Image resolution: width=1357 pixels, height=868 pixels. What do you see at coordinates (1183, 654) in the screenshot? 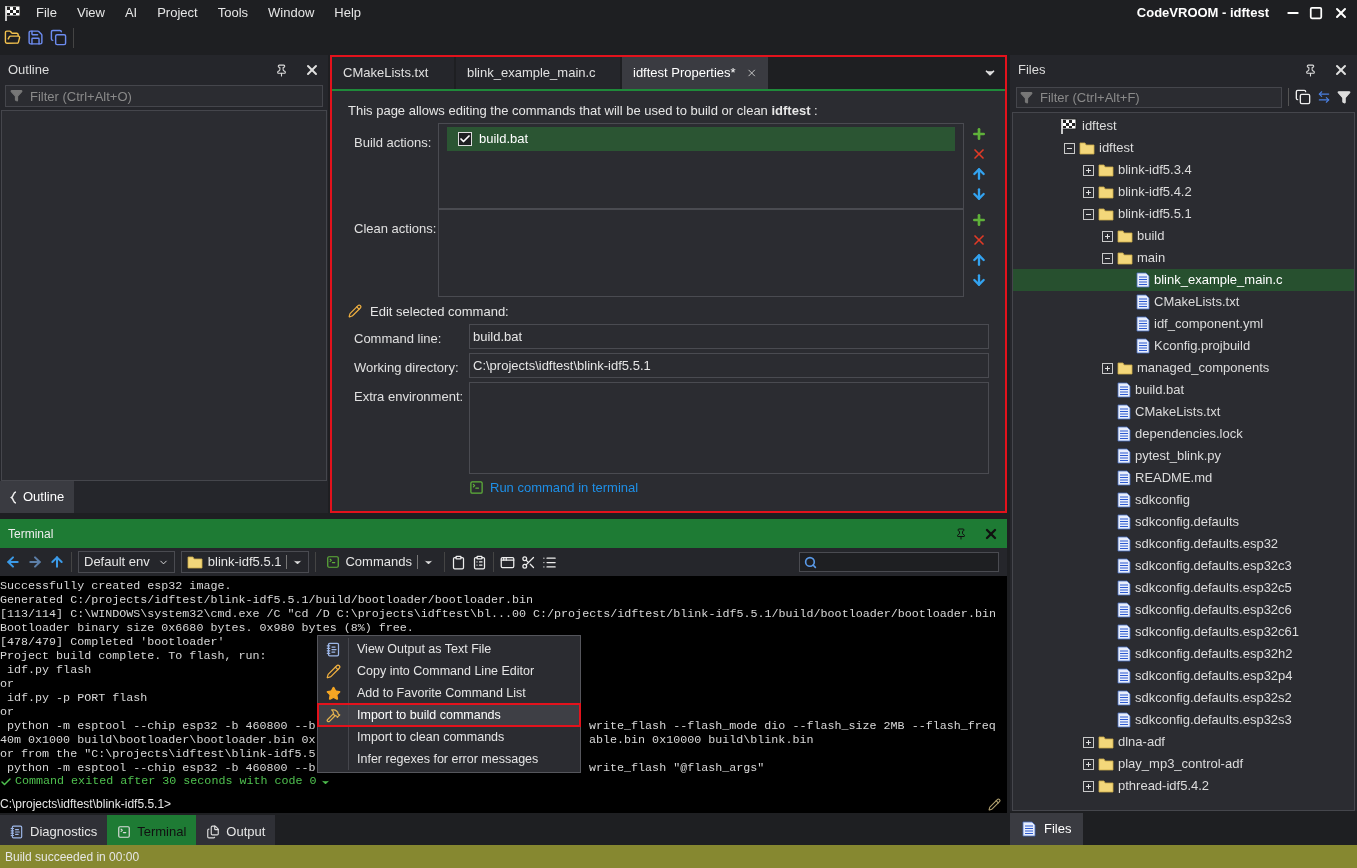
I see `tree-item: sdkconfig.defaults.esp32h2` at bounding box center [1183, 654].